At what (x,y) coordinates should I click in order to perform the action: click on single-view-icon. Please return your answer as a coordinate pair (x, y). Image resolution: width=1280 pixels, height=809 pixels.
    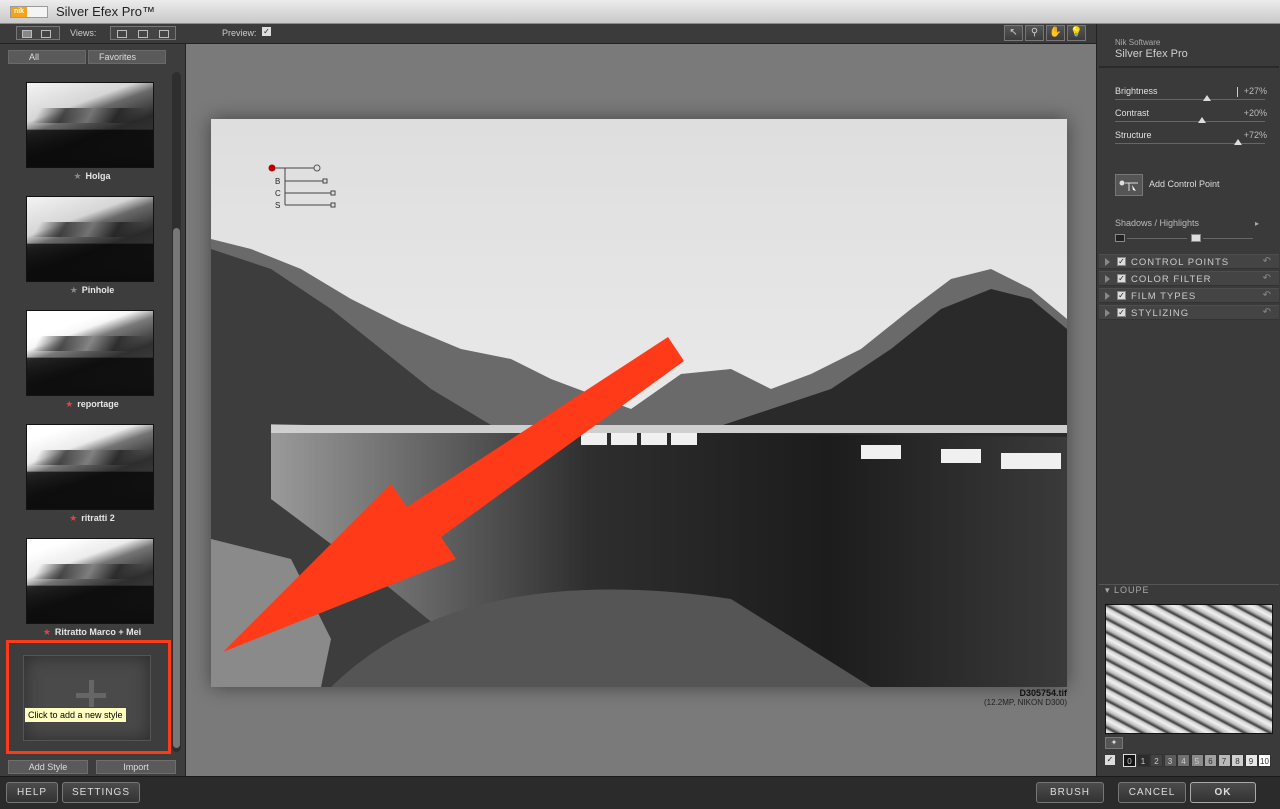
    Looking at the image, I should click on (122, 34).